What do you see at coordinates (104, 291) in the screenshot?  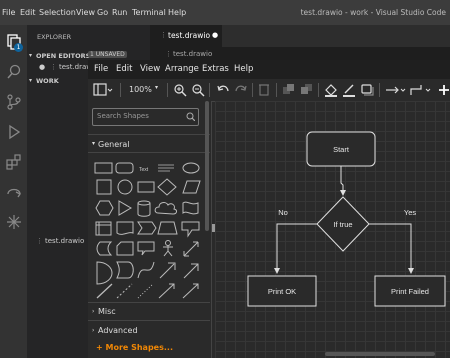 I see `shape-line` at bounding box center [104, 291].